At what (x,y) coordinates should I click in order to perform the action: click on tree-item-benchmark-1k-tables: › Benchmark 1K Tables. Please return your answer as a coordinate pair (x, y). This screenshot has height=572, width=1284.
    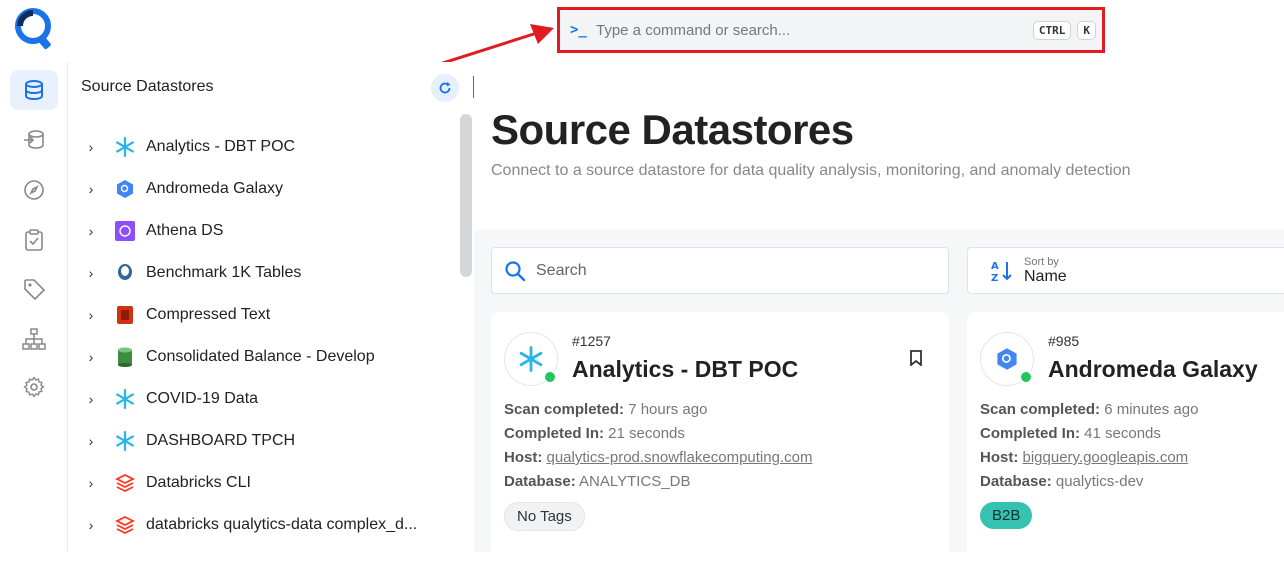
    Looking at the image, I should click on (263, 273).